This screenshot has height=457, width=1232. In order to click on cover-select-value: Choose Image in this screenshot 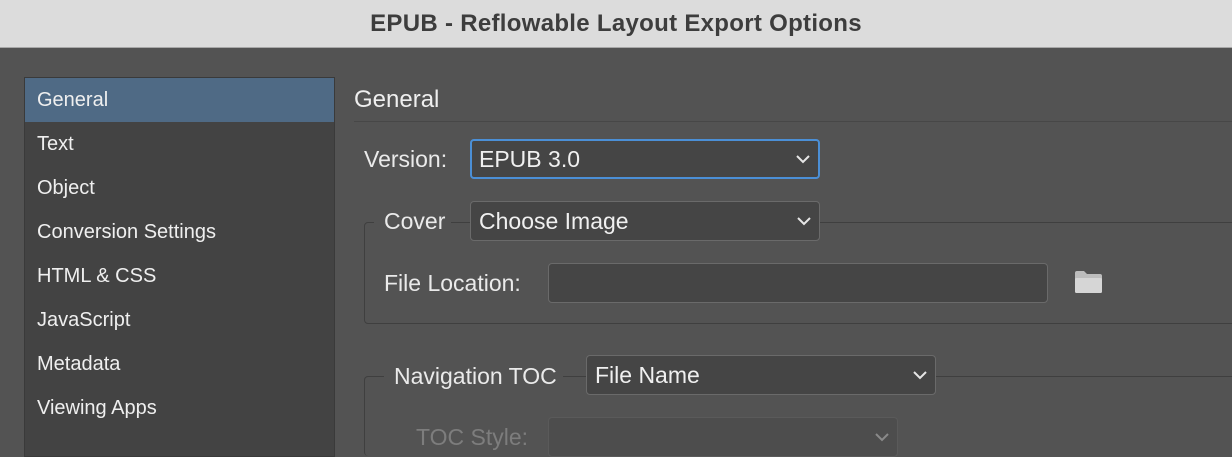, I will do `click(554, 220)`.